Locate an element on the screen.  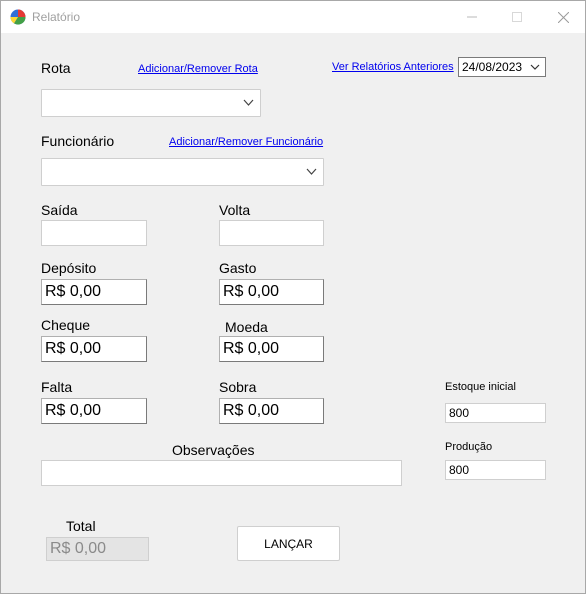
close-icon is located at coordinates (563, 17).